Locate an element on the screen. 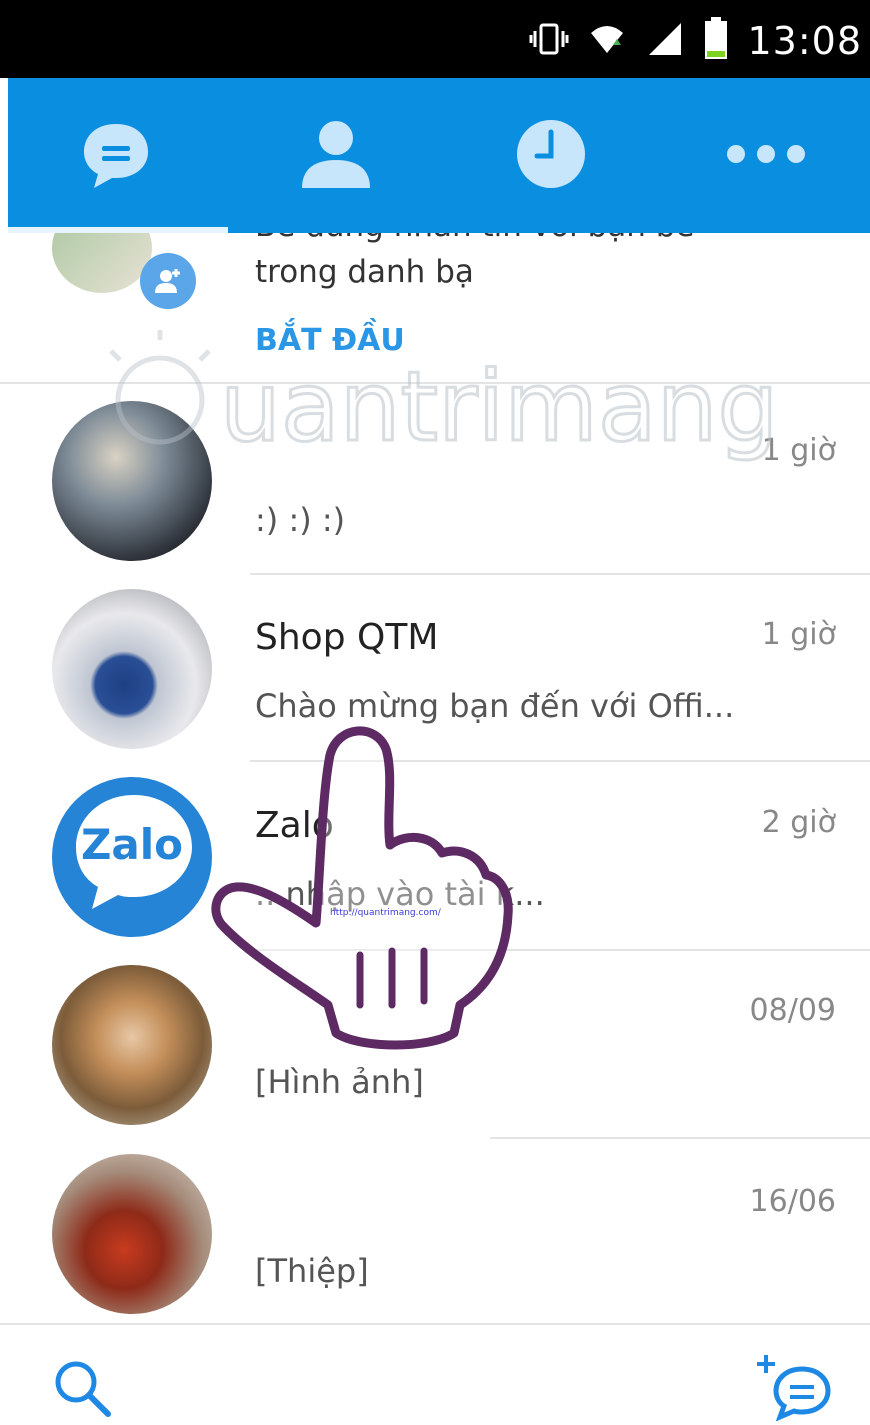 Image resolution: width=870 pixels, height=1425 pixels. zalo-avatar: Zalo is located at coordinates (132, 857).